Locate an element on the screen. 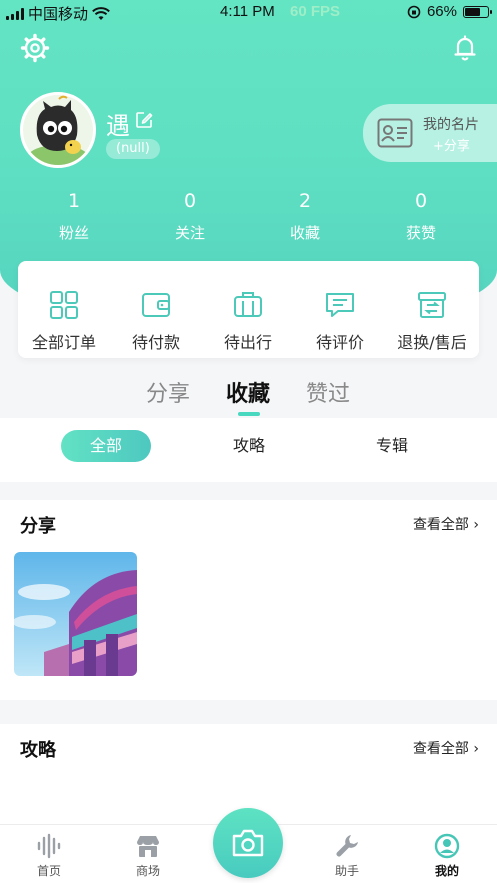  order-all-button: 全部订单 is located at coordinates (64, 309).